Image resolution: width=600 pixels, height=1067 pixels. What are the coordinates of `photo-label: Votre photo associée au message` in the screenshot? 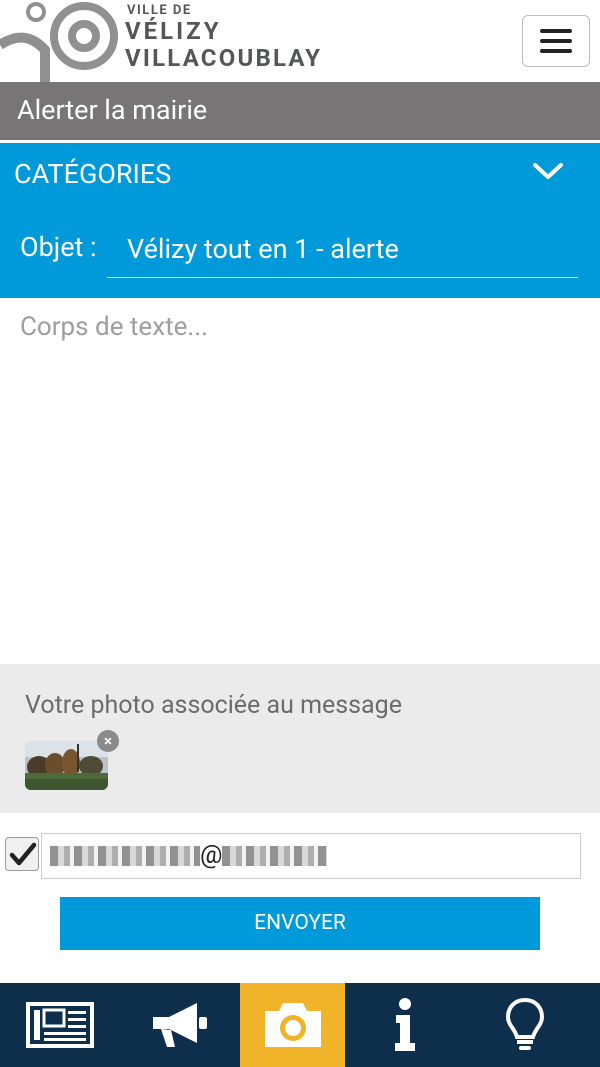 It's located at (213, 705).